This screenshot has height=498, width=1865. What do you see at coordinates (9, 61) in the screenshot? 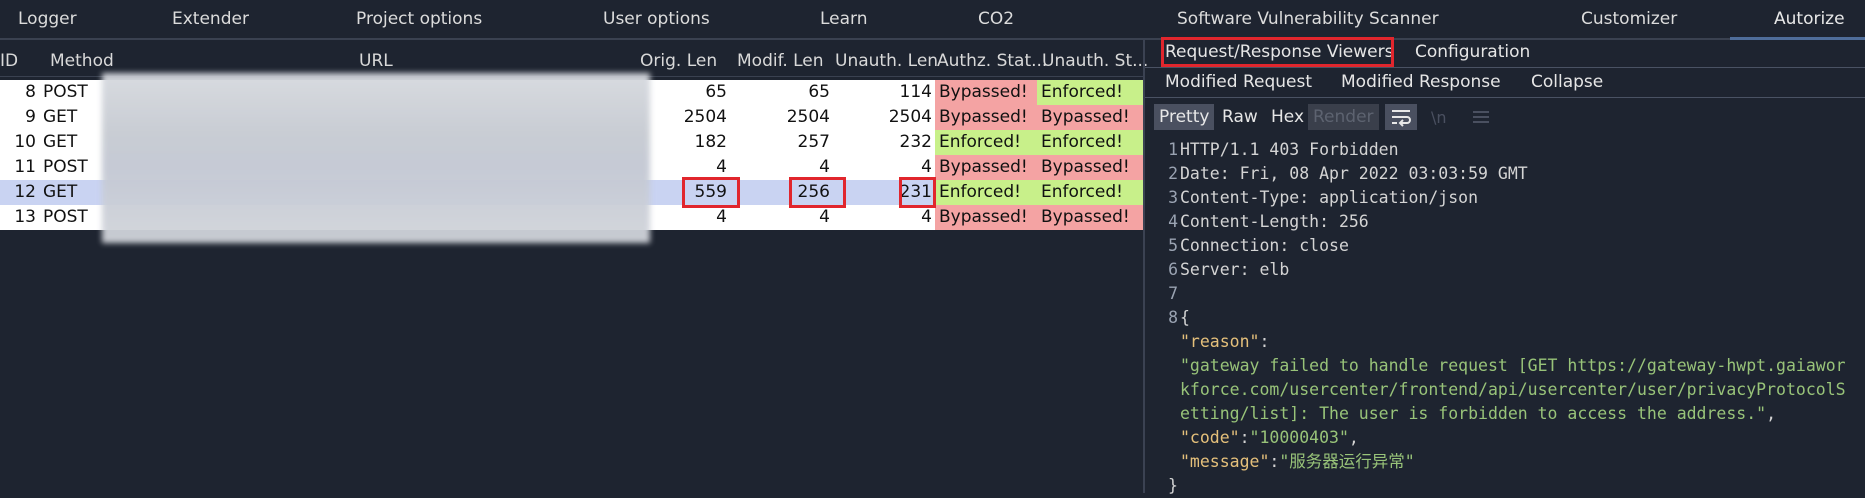
I see `column-id: ID` at bounding box center [9, 61].